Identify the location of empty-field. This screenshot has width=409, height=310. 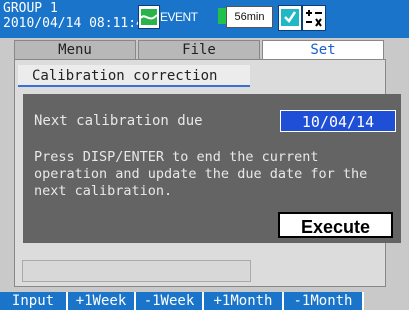
(136, 271).